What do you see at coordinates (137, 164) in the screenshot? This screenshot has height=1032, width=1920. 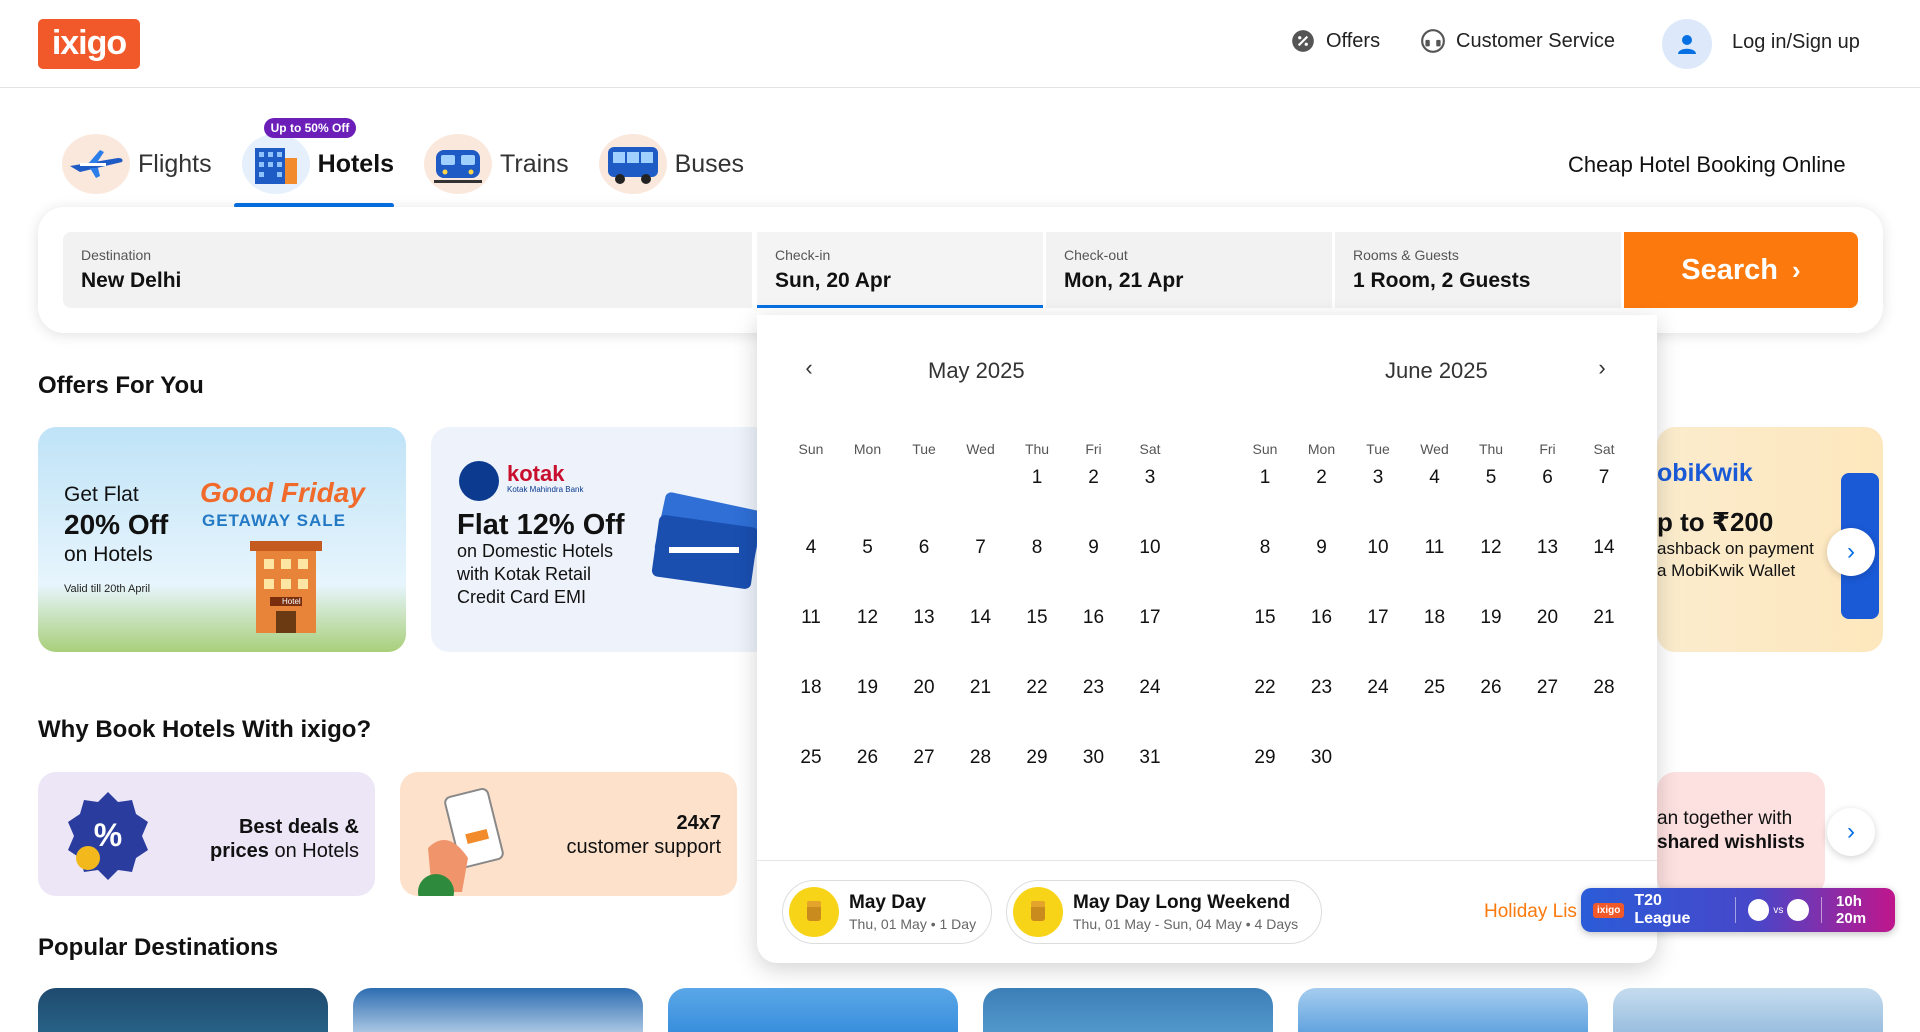 I see `tab-flights: Flights` at bounding box center [137, 164].